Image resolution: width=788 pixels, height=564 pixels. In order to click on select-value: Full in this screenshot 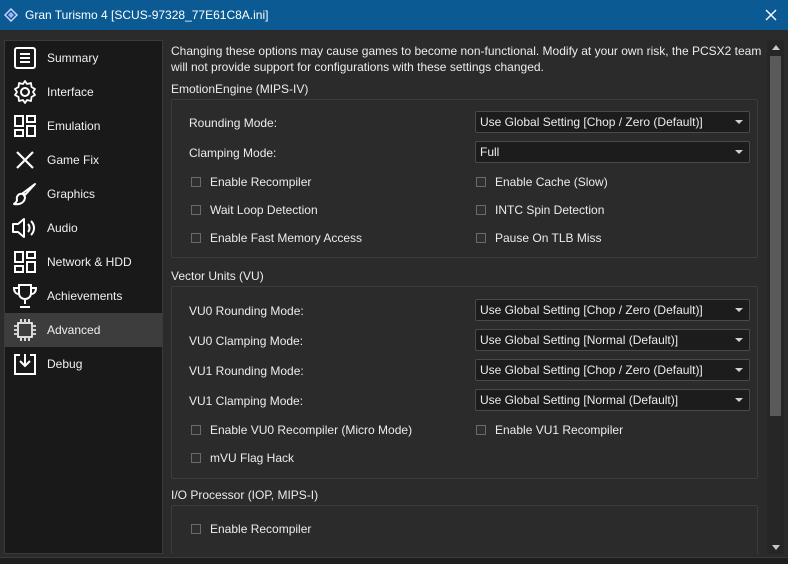, I will do `click(490, 152)`.